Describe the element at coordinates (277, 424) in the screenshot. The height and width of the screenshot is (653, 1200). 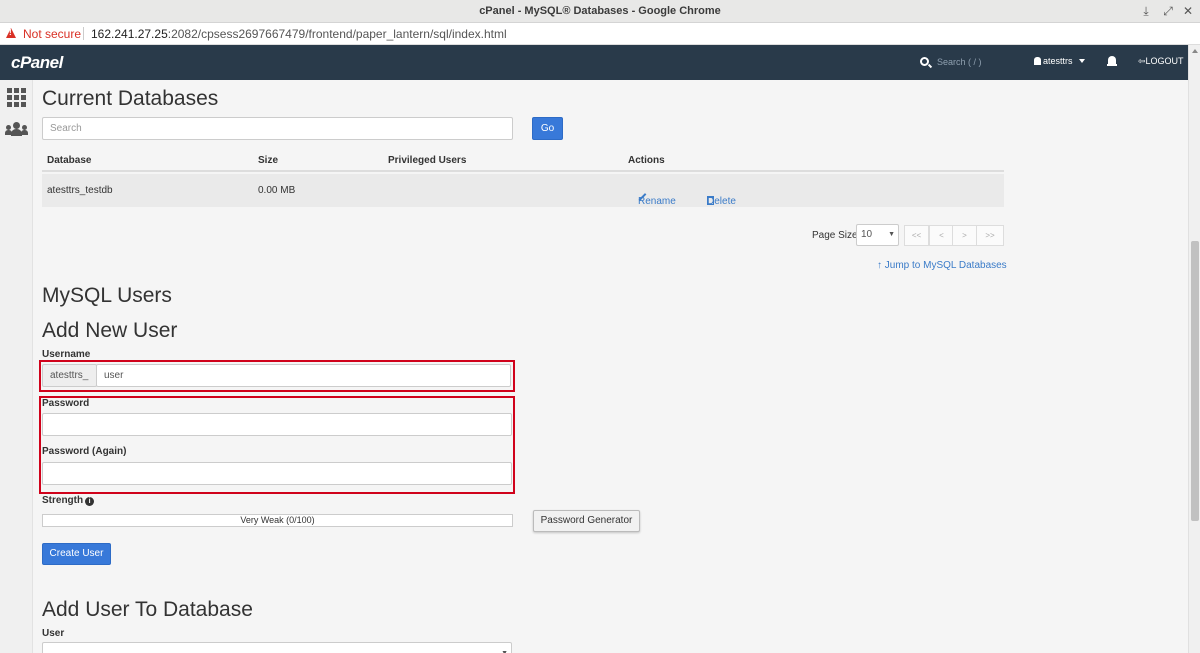
I see `password-input` at that location.